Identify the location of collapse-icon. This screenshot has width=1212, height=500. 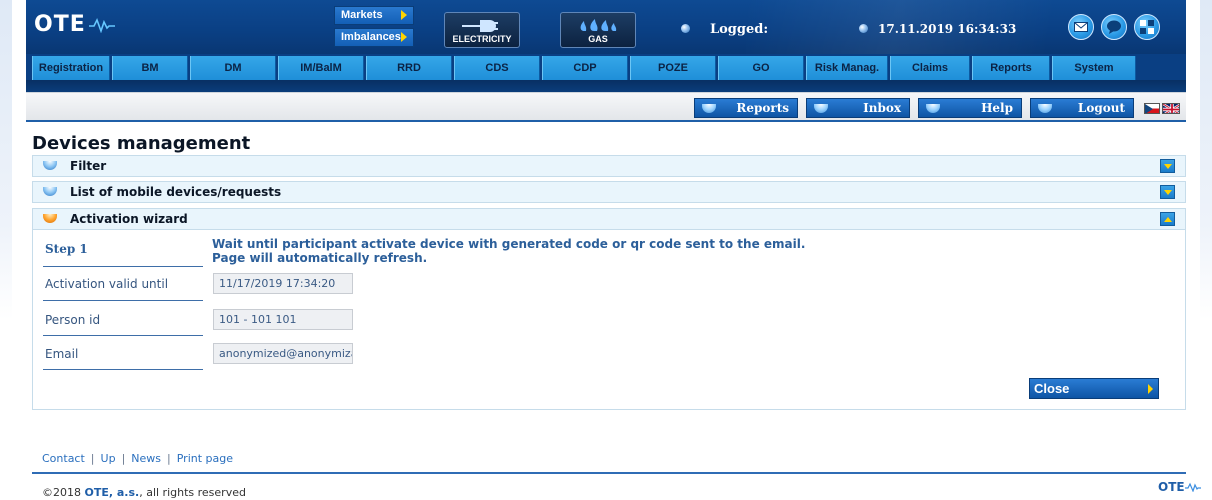
(1167, 219).